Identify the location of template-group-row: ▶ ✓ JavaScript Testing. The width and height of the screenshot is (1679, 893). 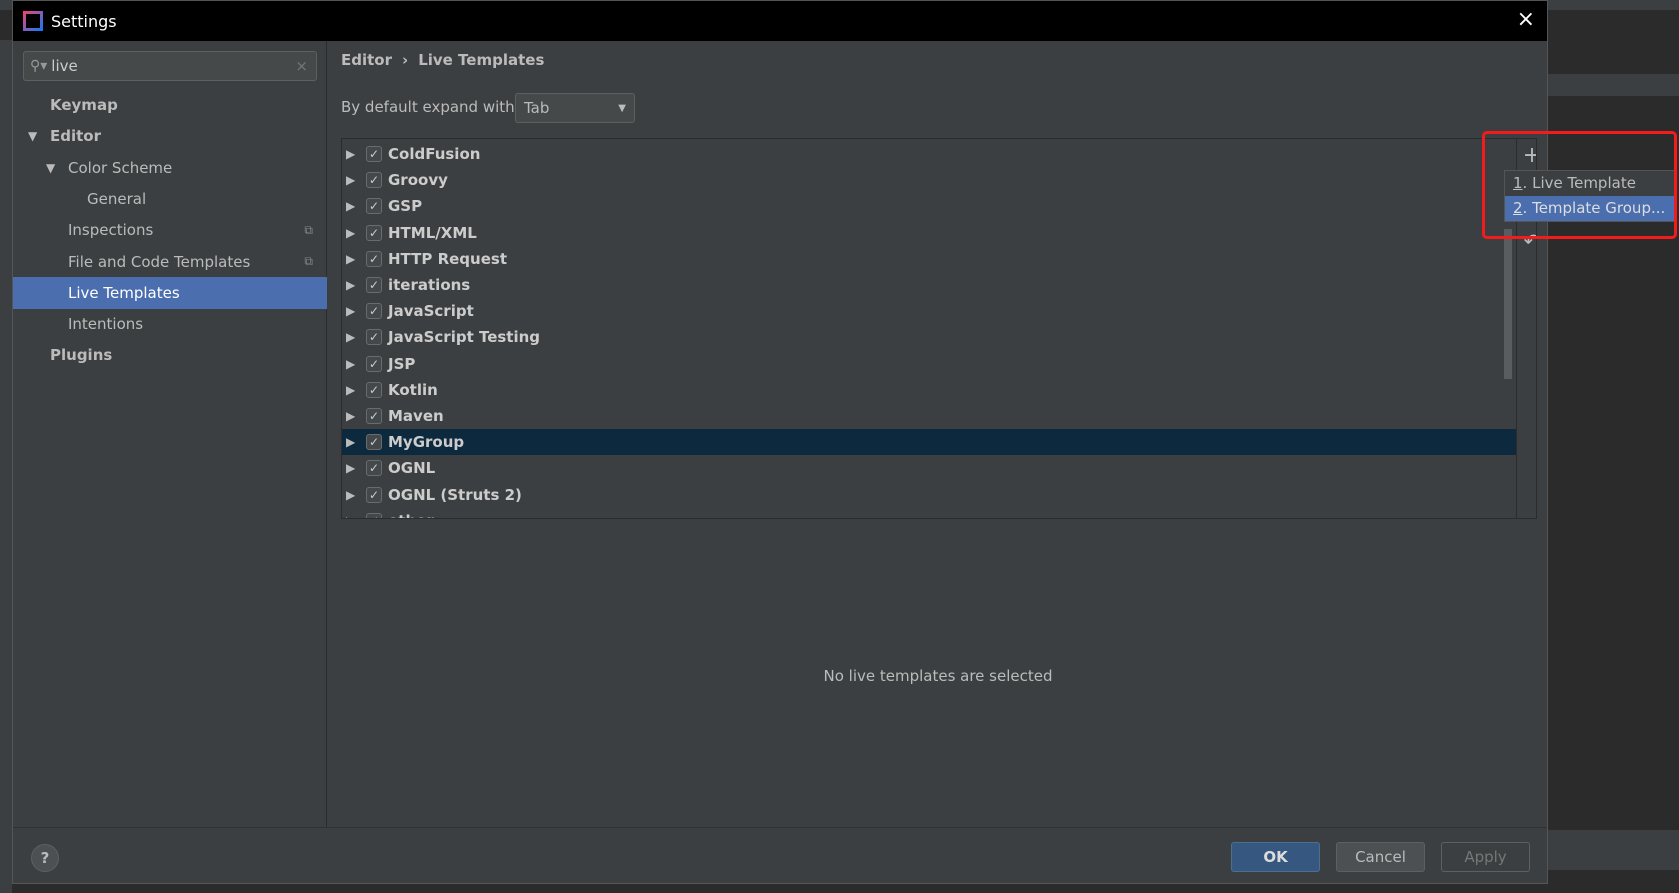
(929, 337).